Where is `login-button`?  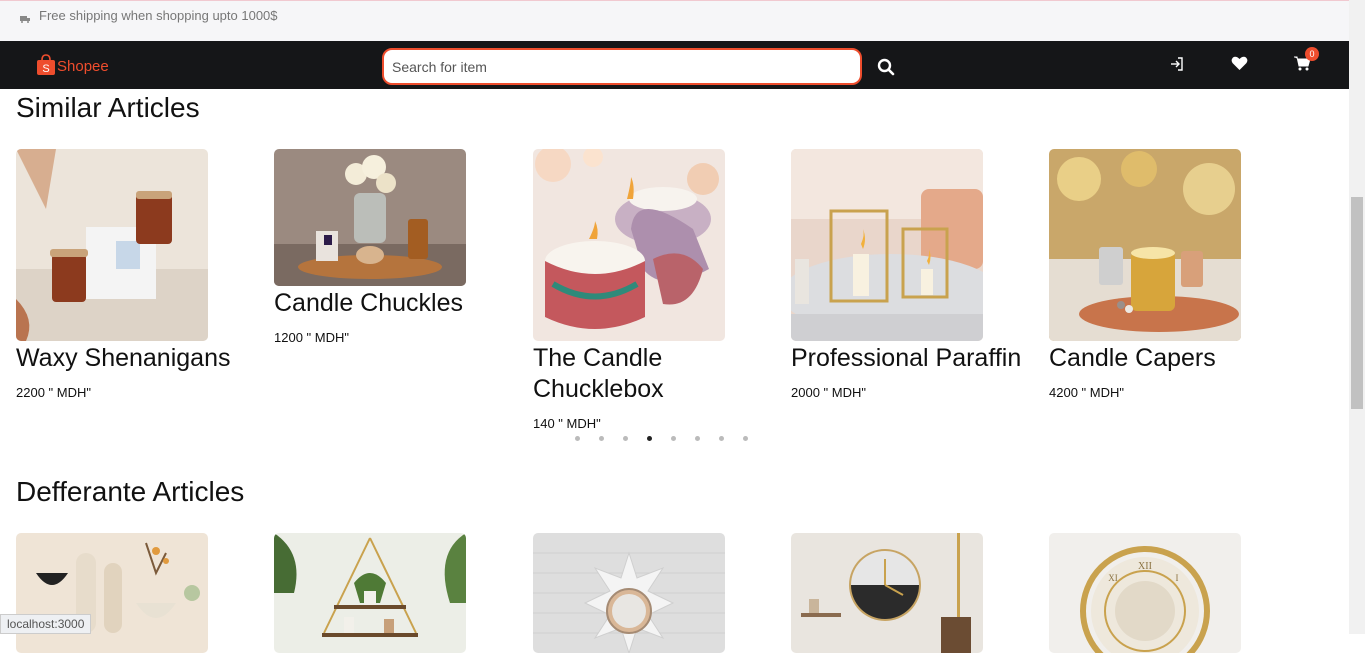 login-button is located at coordinates (1177, 65).